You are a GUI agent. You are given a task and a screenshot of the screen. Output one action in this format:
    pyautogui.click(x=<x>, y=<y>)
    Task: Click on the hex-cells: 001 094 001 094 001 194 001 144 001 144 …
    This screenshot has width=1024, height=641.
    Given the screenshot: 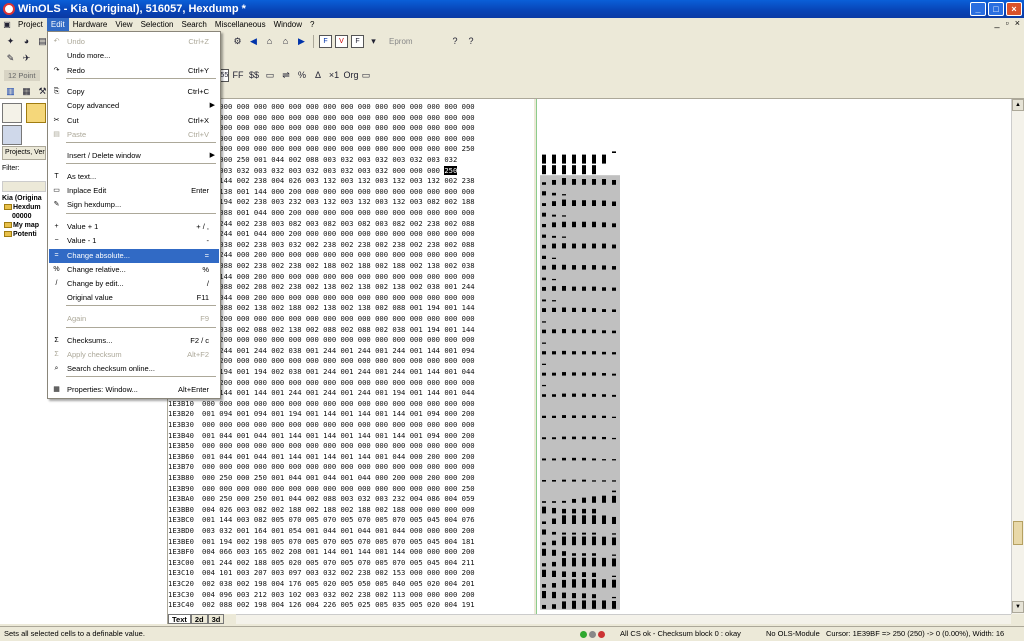 What is the action you would take?
    pyautogui.click(x=338, y=413)
    